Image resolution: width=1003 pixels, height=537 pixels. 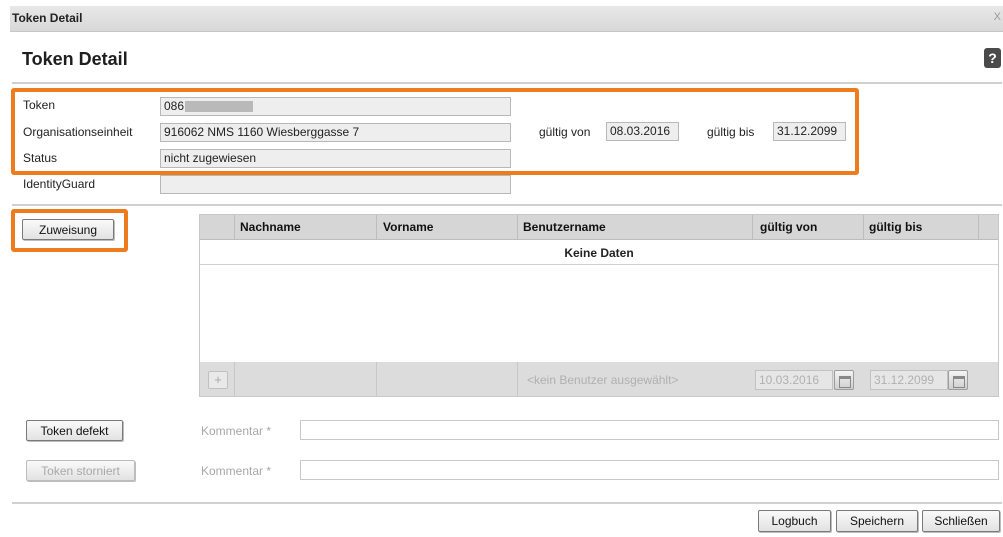 I want to click on from-date-input: 10.03.2016, so click(x=794, y=380).